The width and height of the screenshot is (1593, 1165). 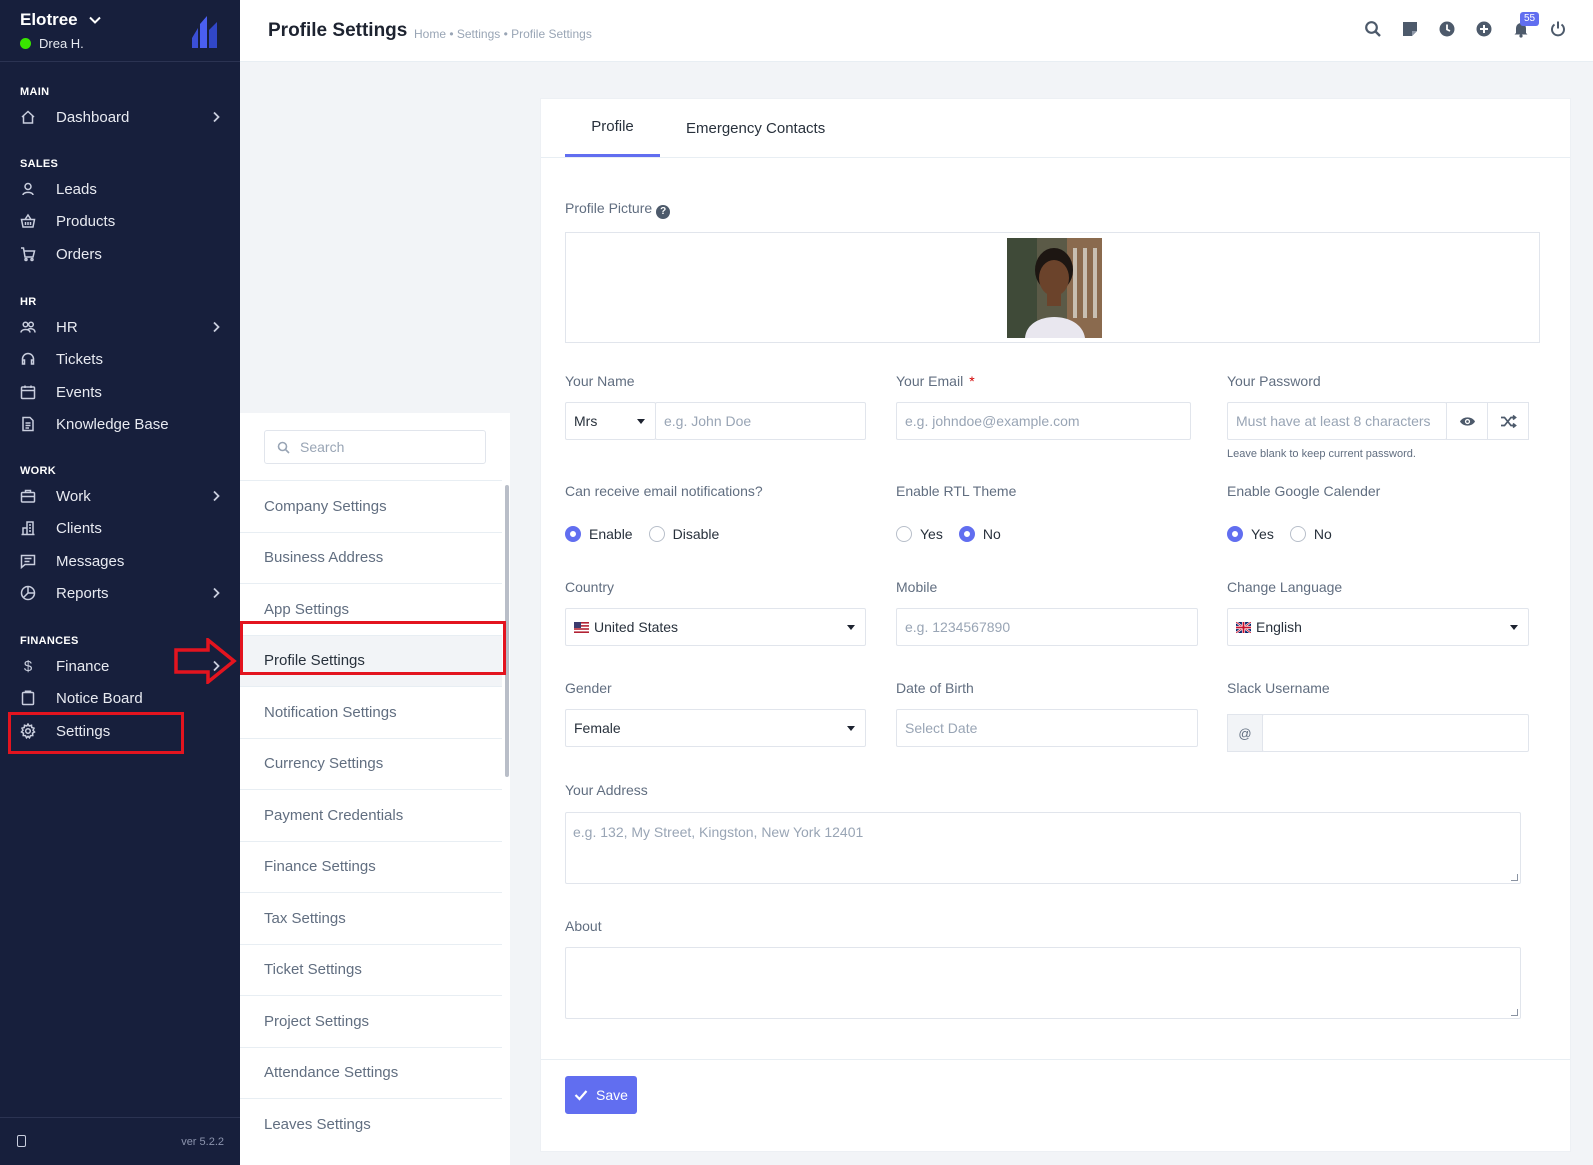 I want to click on sidebar-item-events: Events, so click(x=120, y=392).